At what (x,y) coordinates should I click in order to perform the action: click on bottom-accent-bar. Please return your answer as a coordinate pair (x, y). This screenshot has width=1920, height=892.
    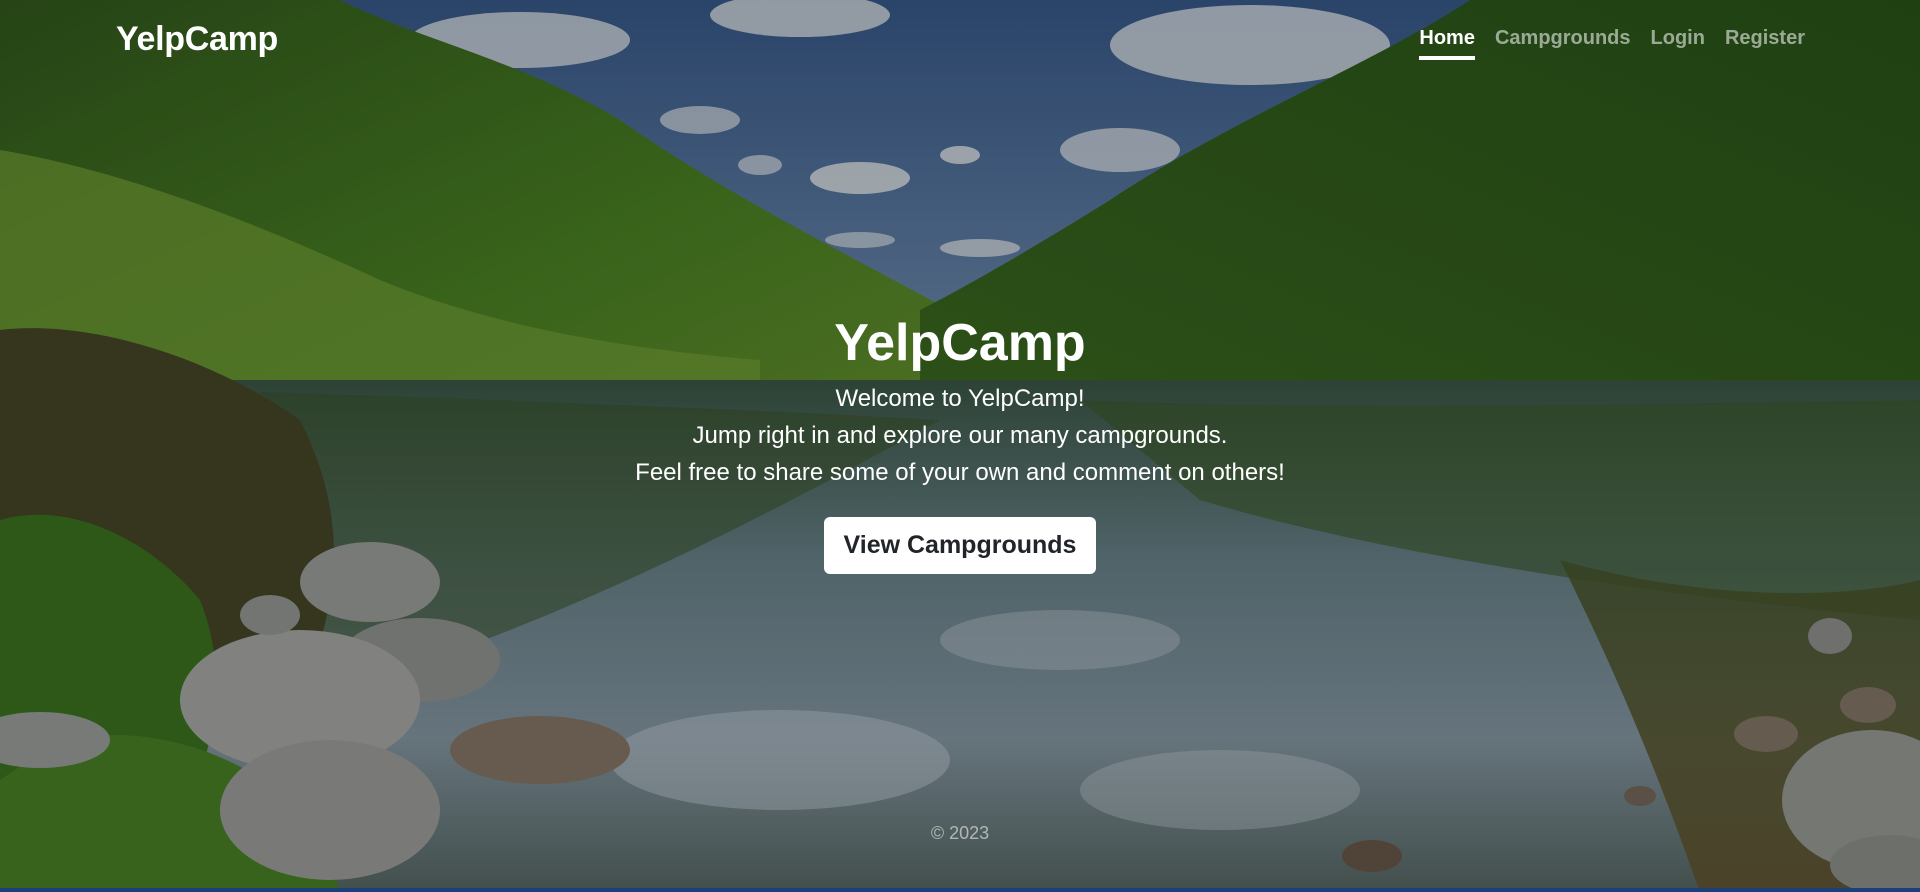
    Looking at the image, I should click on (960, 890).